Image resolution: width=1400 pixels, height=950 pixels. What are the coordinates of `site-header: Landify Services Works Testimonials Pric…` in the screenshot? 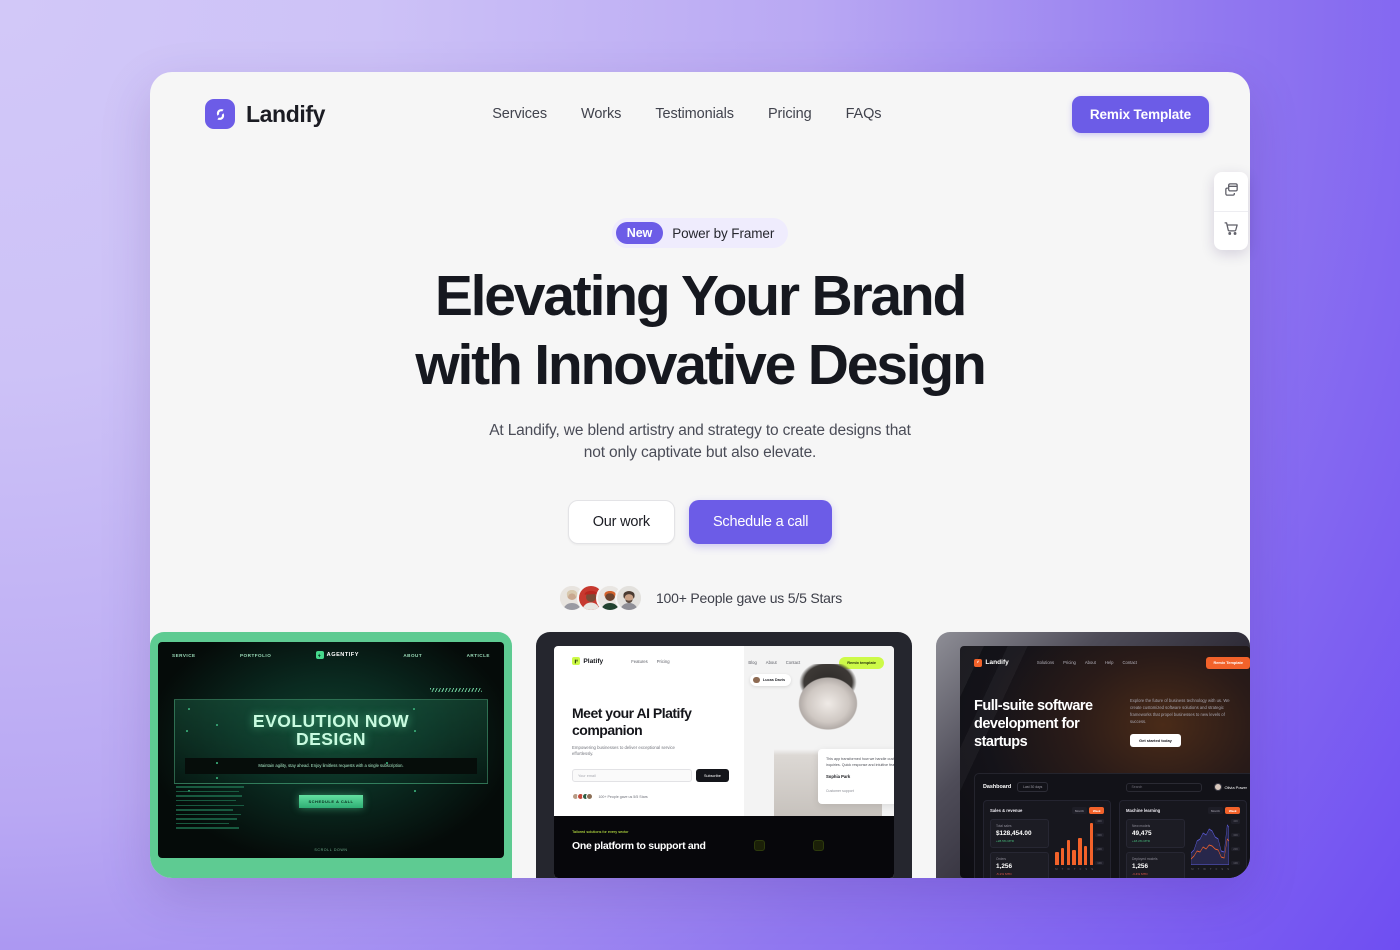 It's located at (700, 114).